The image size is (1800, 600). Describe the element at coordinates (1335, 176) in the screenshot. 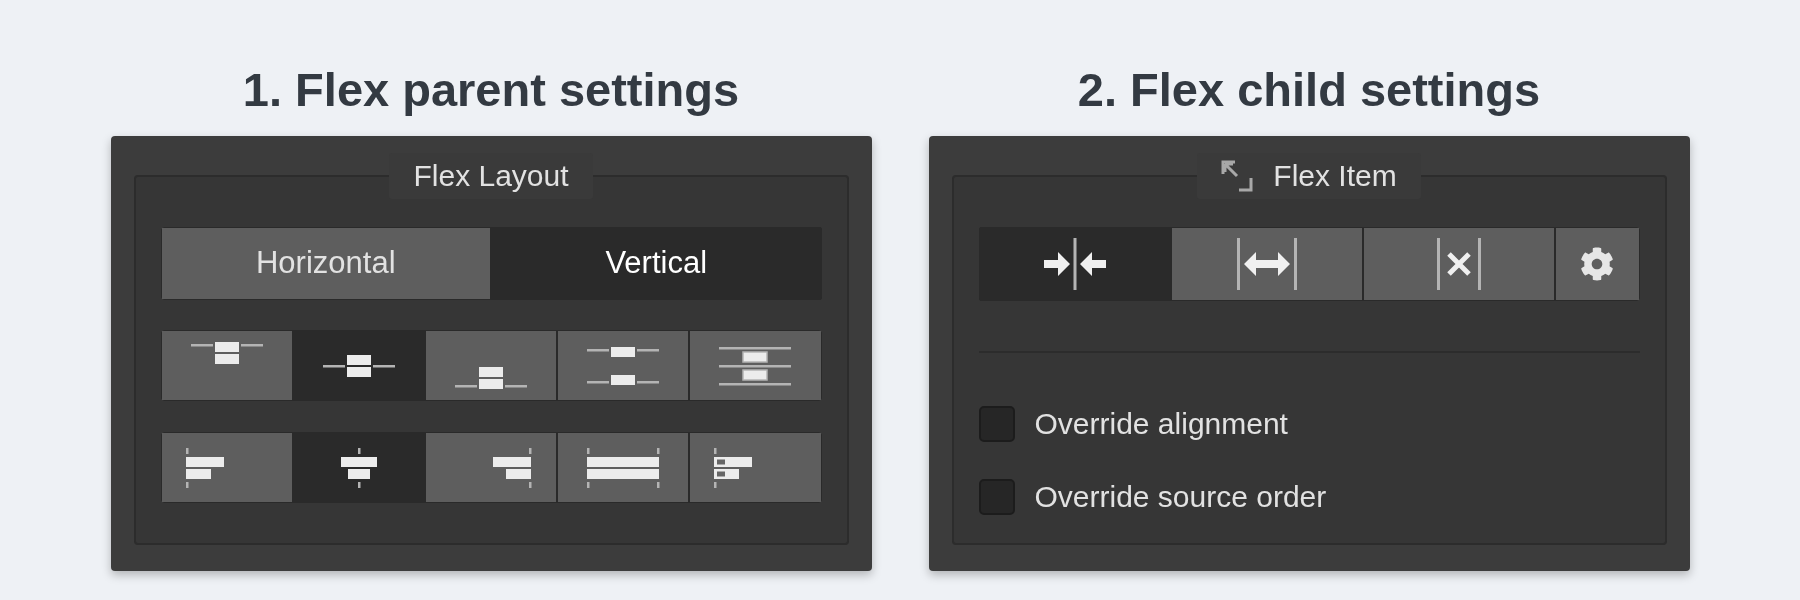

I see `panel-title-text: Flex Item` at that location.